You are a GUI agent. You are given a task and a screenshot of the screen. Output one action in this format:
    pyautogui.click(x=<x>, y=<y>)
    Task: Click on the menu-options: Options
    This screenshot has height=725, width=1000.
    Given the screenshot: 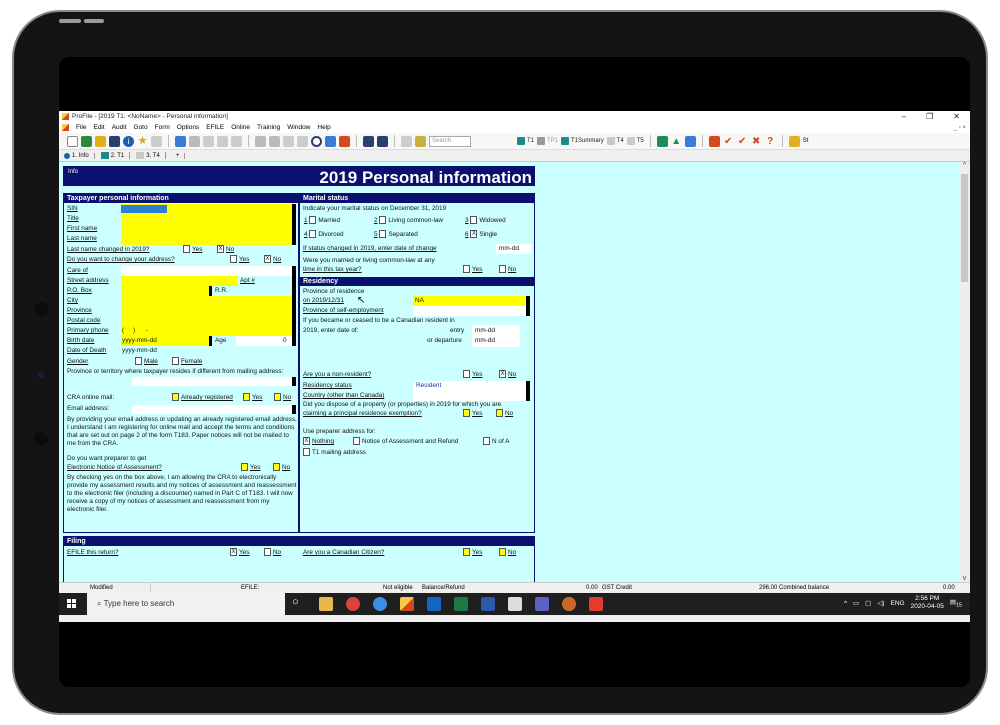 What is the action you would take?
    pyautogui.click(x=188, y=127)
    